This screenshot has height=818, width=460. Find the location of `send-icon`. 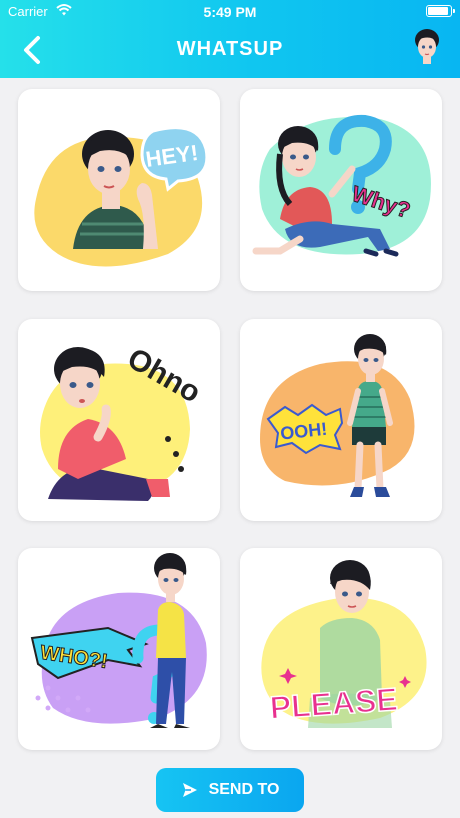

send-icon is located at coordinates (189, 790).